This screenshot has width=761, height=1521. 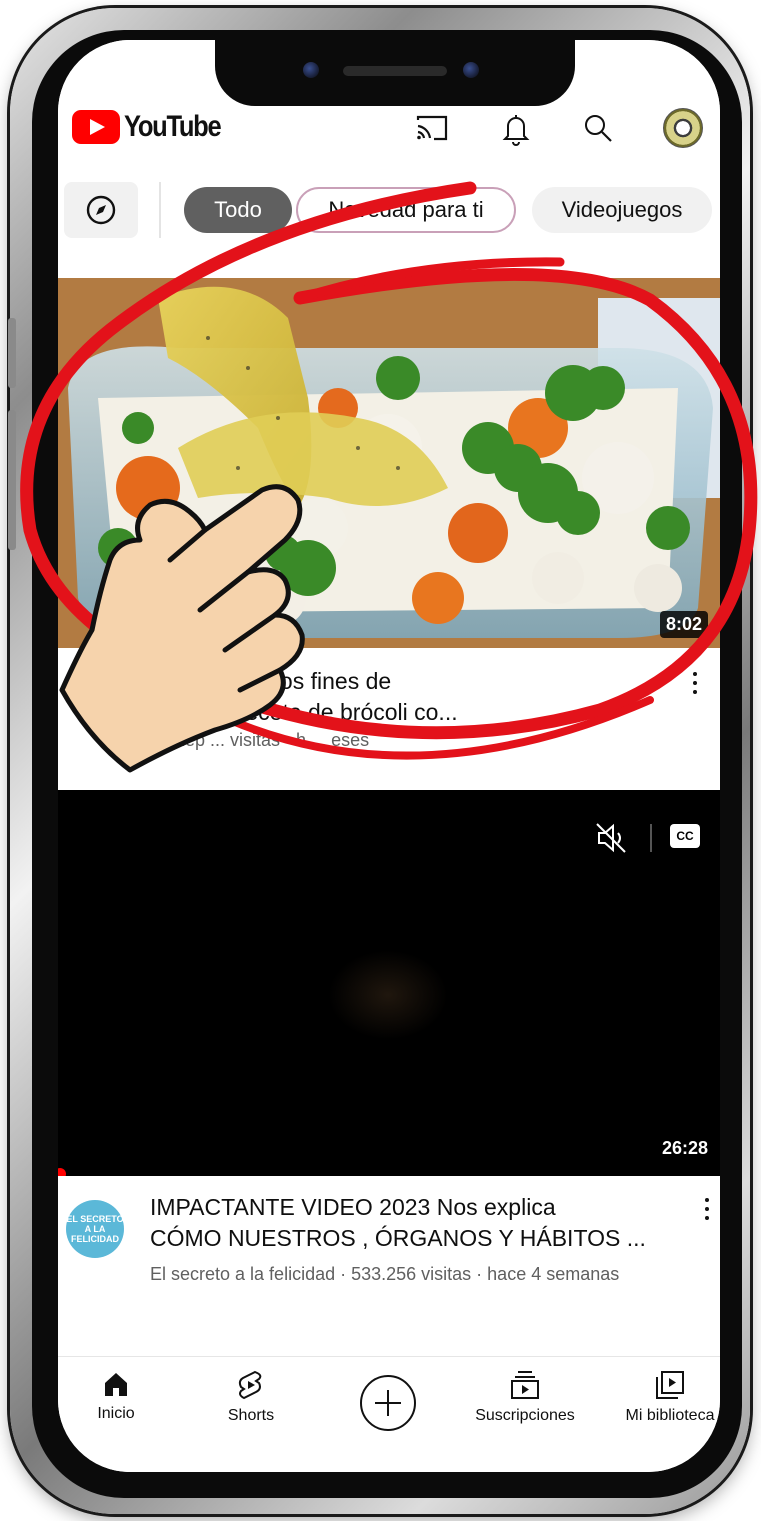 What do you see at coordinates (311, 70) in the screenshot?
I see `camera-icon` at bounding box center [311, 70].